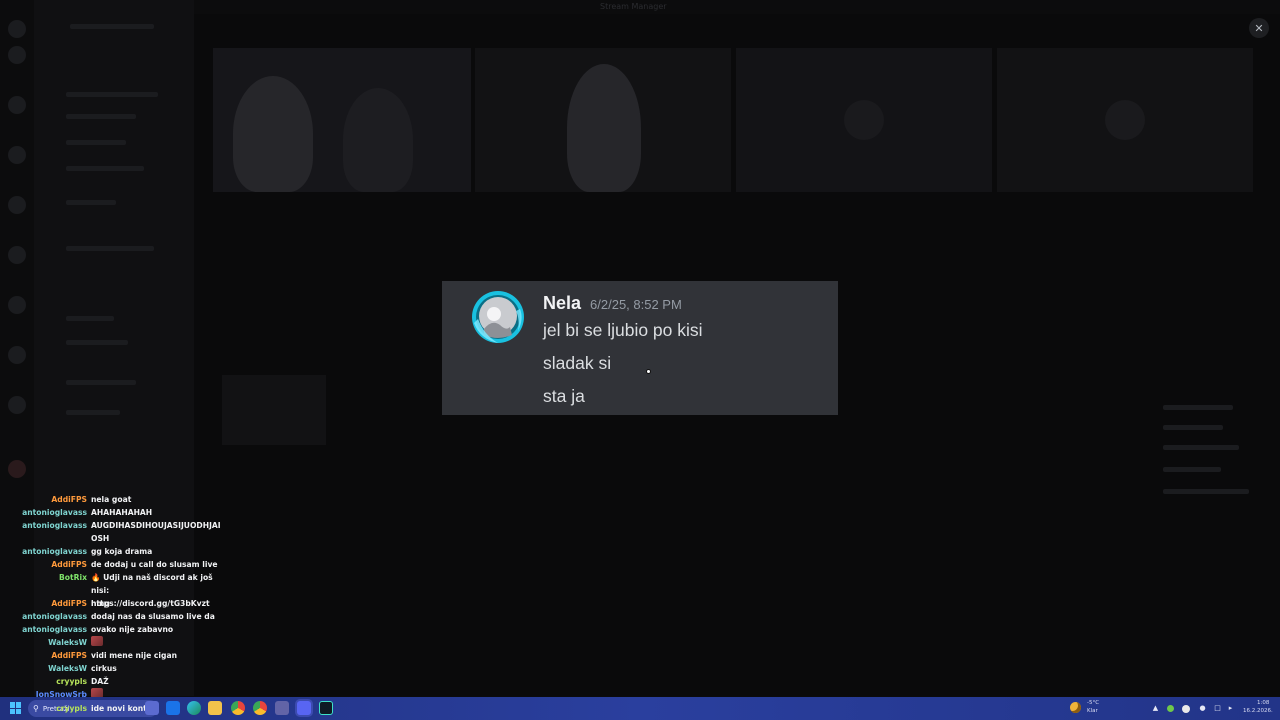  Describe the element at coordinates (194, 708) in the screenshot. I see `edge-icon` at that location.